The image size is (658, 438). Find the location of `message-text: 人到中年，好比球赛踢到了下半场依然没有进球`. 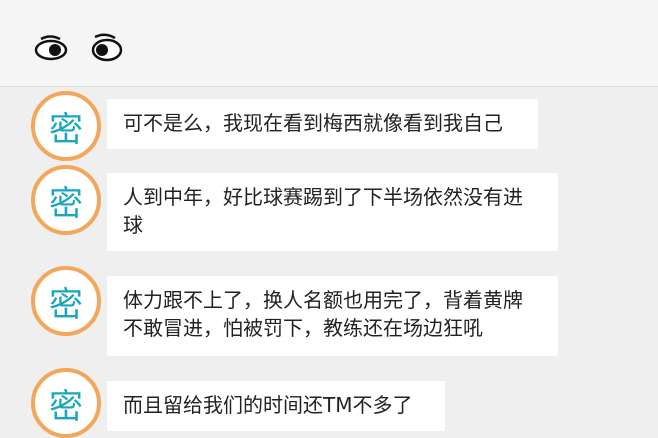

message-text: 人到中年，好比球赛踢到了下半场依然没有进球 is located at coordinates (323, 211).